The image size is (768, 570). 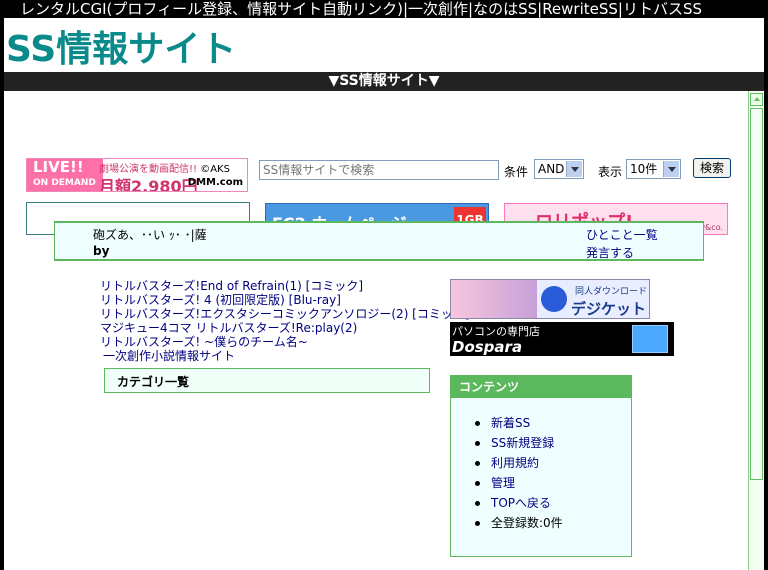 What do you see at coordinates (285, 286) in the screenshot?
I see `product-link: リトルバスターズ!End of Refrain(1) [コミック]` at bounding box center [285, 286].